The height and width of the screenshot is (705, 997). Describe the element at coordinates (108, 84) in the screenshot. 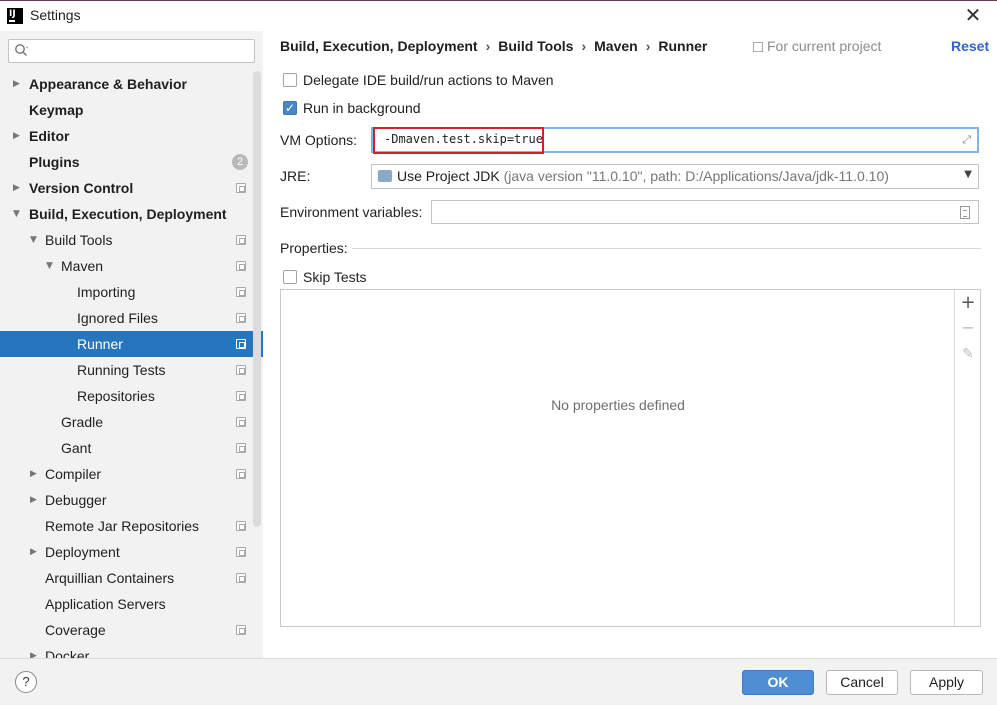

I see `sidebar-item-label: Appearance & Behavior` at that location.